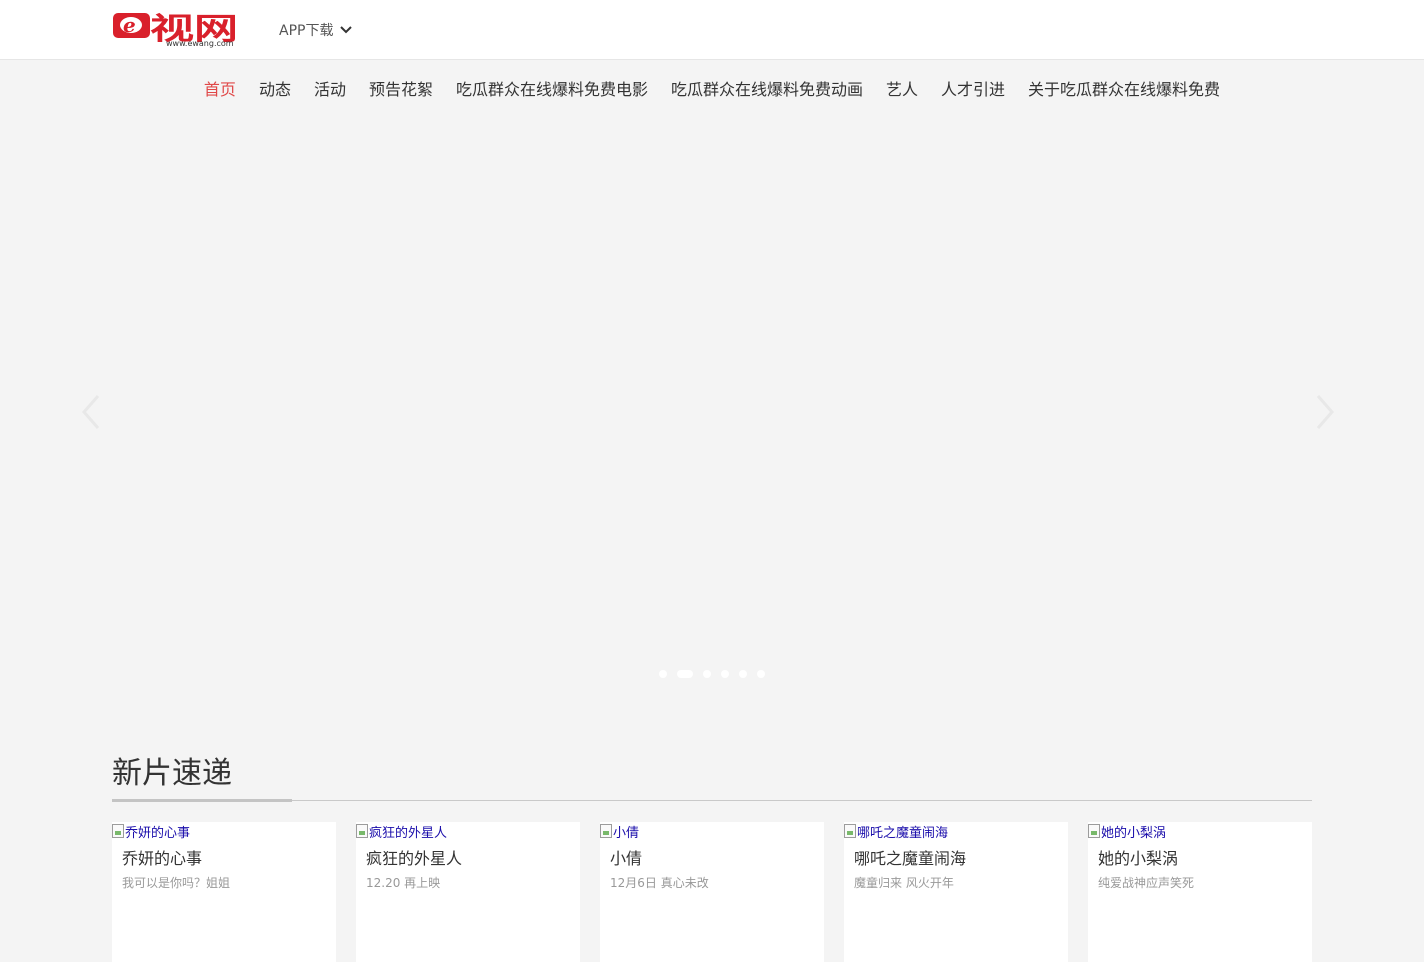 The image size is (1424, 962). I want to click on nav-item-news: 动态, so click(275, 88).